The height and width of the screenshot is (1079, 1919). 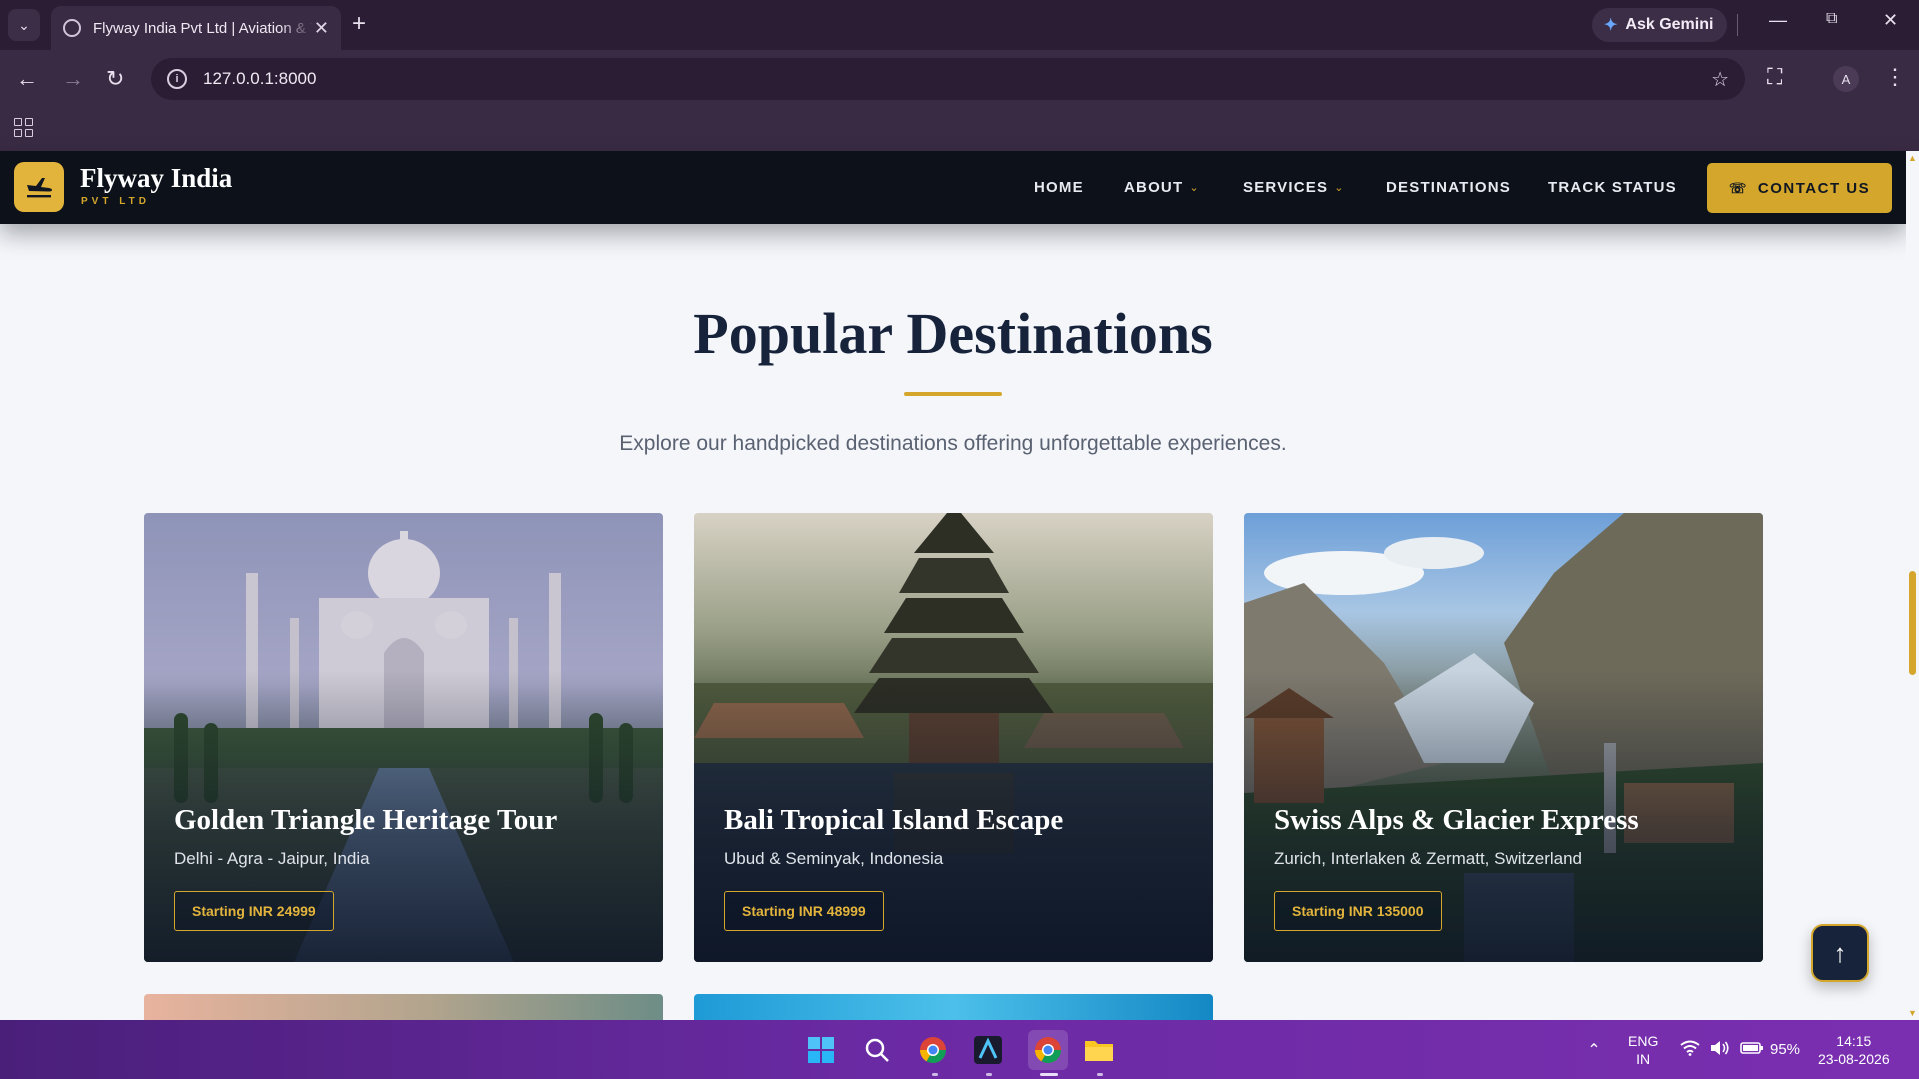 I want to click on forward-arrow-icon: →, so click(x=73, y=79).